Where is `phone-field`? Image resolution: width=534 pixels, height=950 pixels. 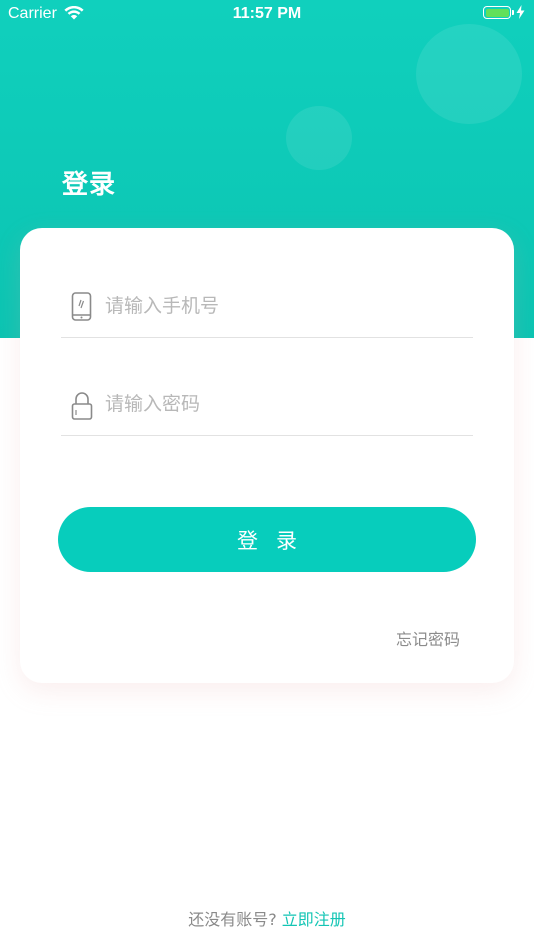 phone-field is located at coordinates (267, 283).